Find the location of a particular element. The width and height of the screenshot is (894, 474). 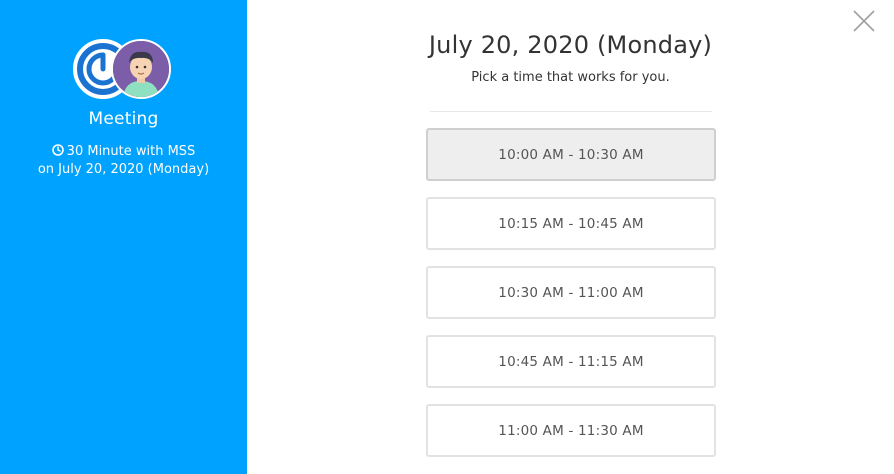

page-title: July 20, 2020 (Monday) is located at coordinates (570, 45).